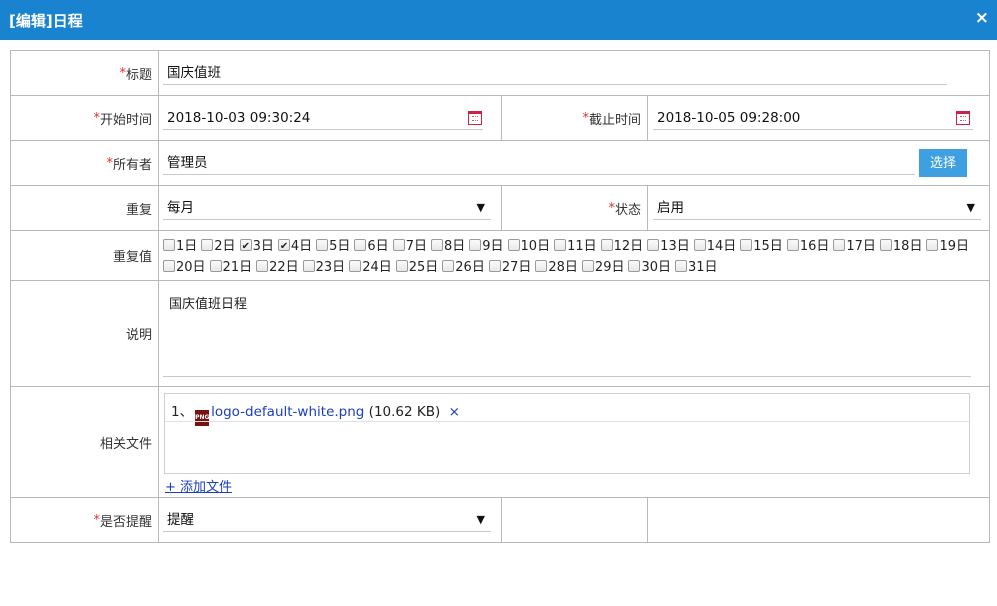 This screenshot has height=606, width=997. I want to click on repeat-day-option: 13日, so click(668, 246).